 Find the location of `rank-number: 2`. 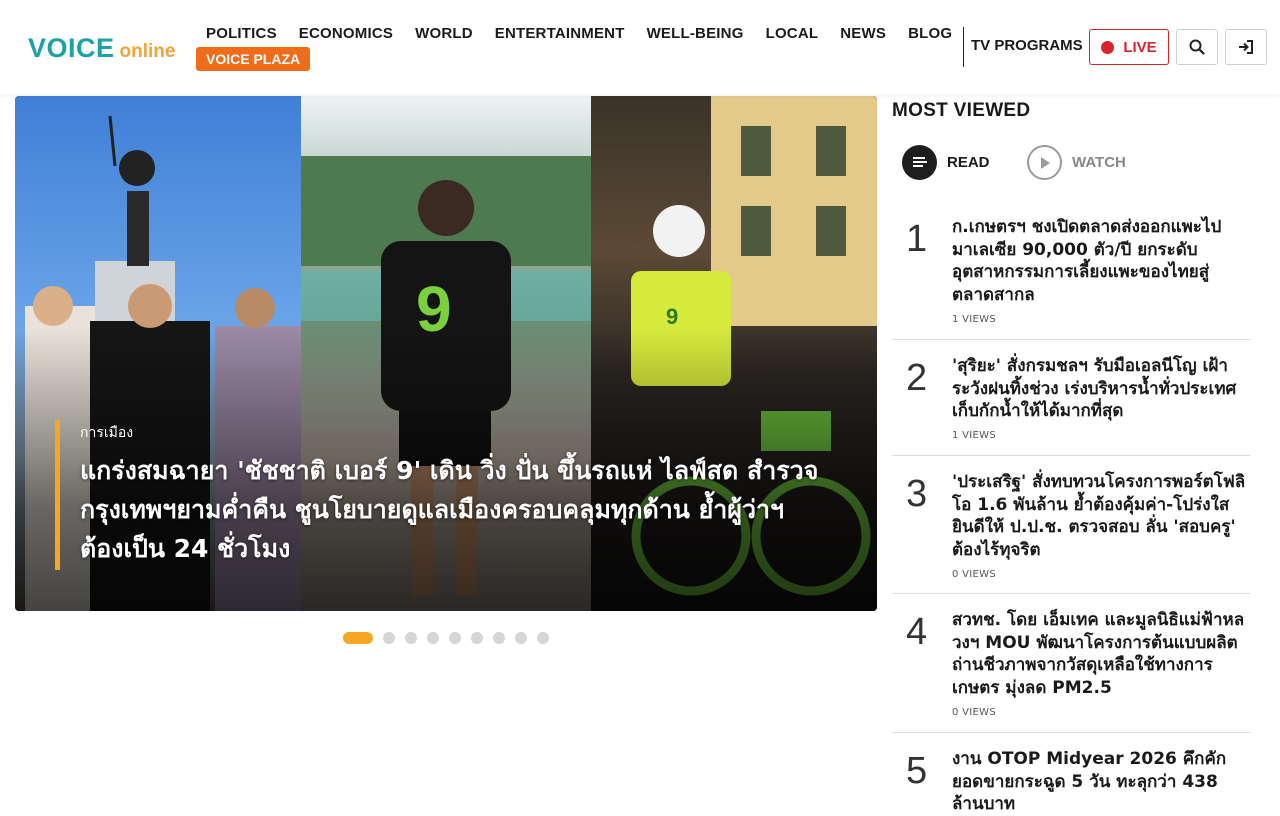

rank-number: 2 is located at coordinates (917, 378).